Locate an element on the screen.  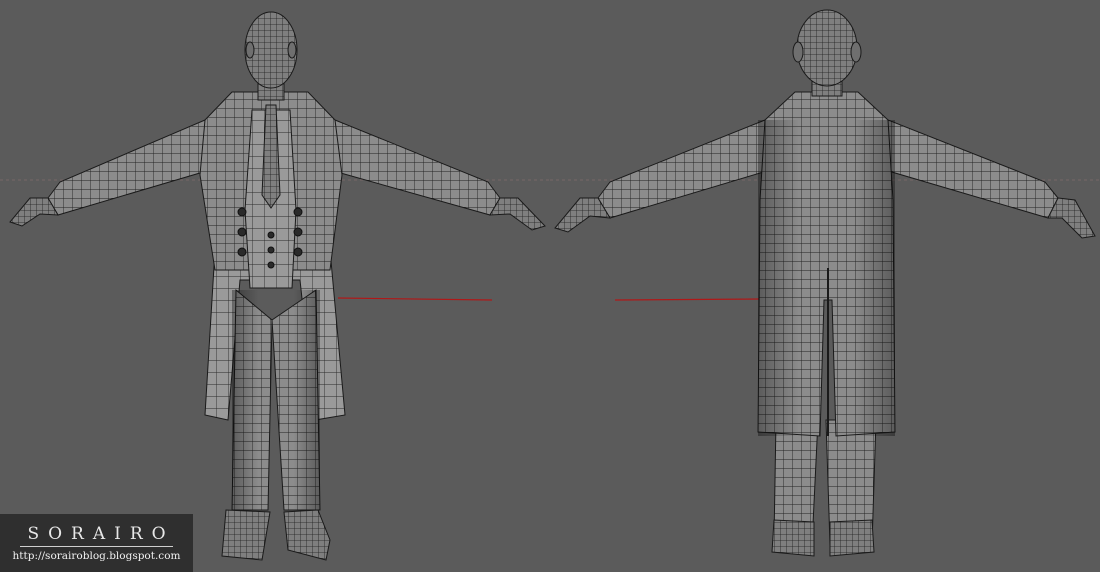
back-left-shoe is located at coordinates (793, 538).